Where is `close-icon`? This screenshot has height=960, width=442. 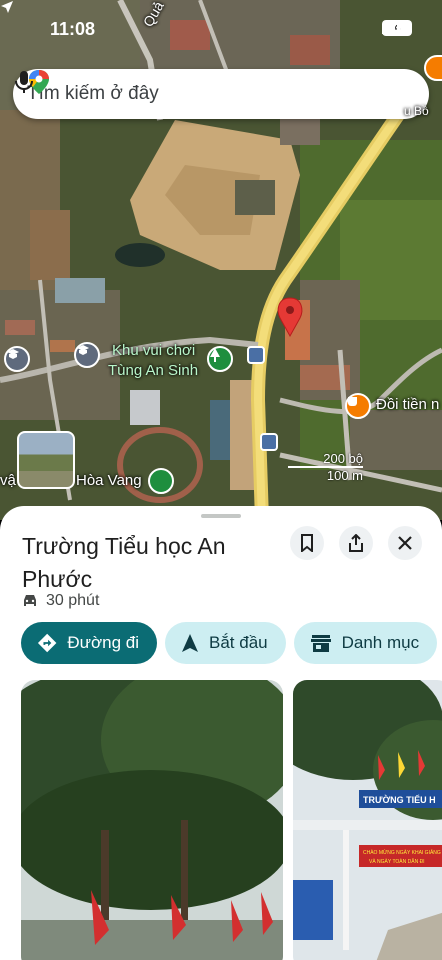
close-icon is located at coordinates (405, 543).